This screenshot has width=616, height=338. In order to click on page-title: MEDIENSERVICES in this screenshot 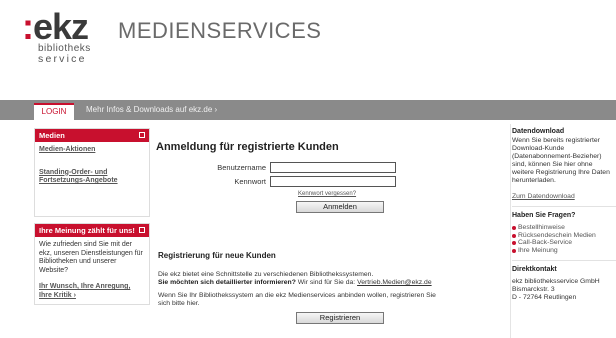, I will do `click(220, 30)`.